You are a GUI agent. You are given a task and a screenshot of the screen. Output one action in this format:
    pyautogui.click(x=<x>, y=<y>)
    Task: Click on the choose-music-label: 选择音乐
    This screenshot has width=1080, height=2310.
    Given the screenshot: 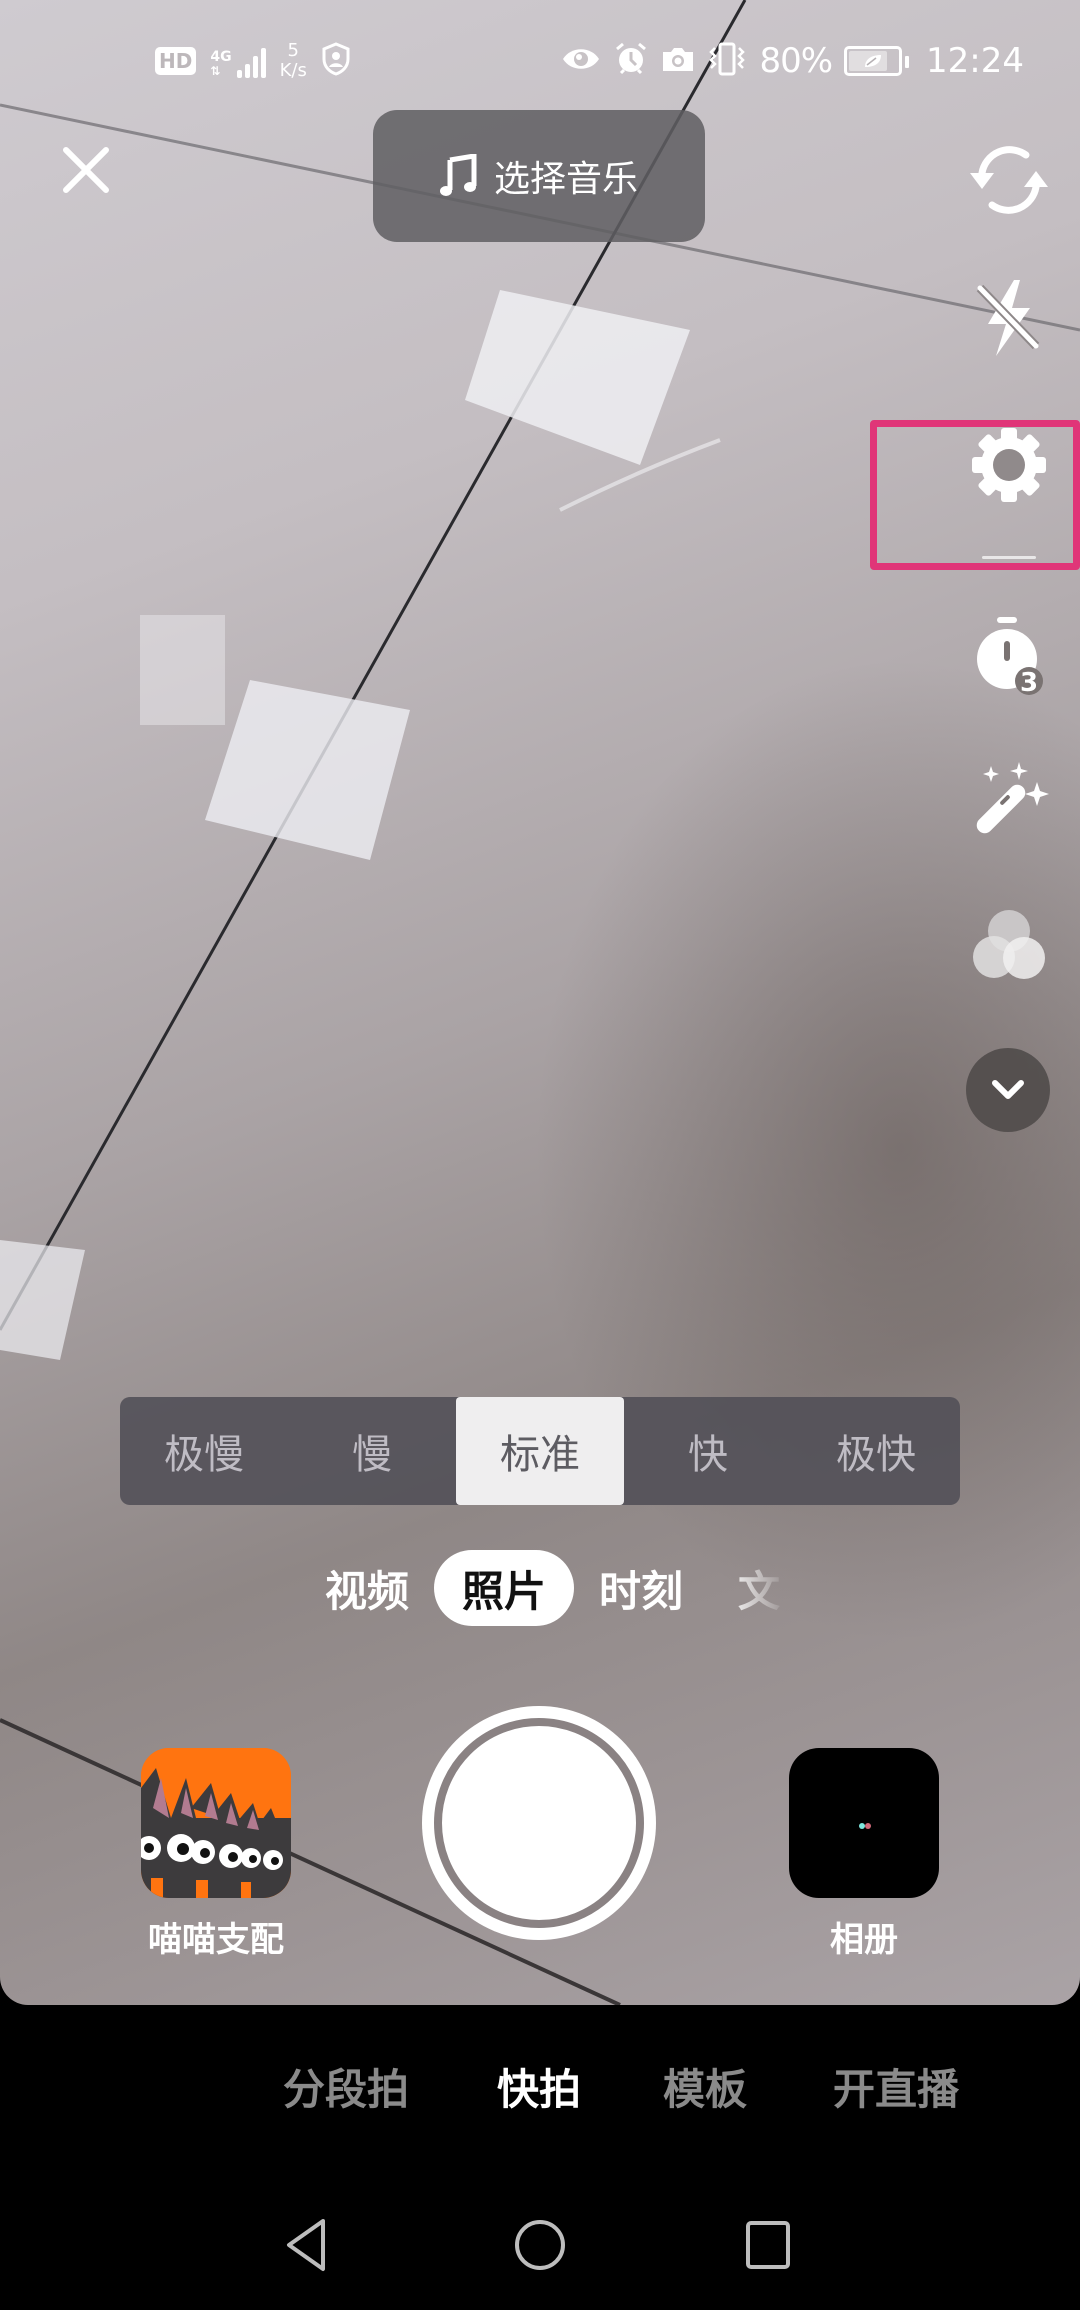 What is the action you would take?
    pyautogui.click(x=565, y=179)
    